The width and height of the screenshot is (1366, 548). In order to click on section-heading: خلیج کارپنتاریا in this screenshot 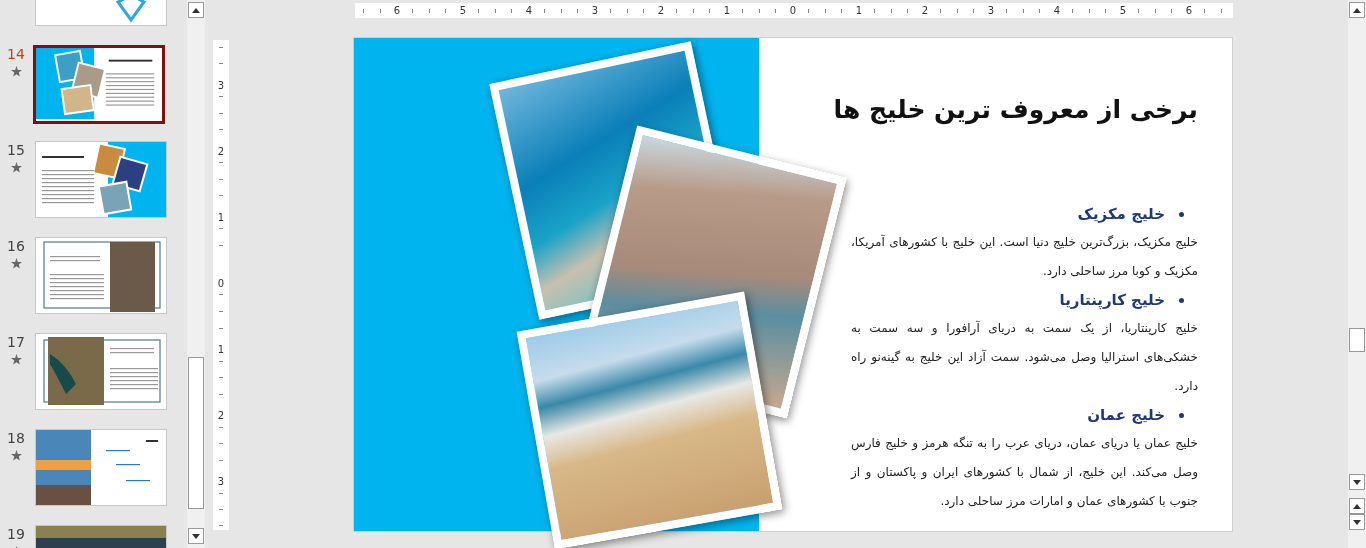, I will do `click(1112, 300)`.